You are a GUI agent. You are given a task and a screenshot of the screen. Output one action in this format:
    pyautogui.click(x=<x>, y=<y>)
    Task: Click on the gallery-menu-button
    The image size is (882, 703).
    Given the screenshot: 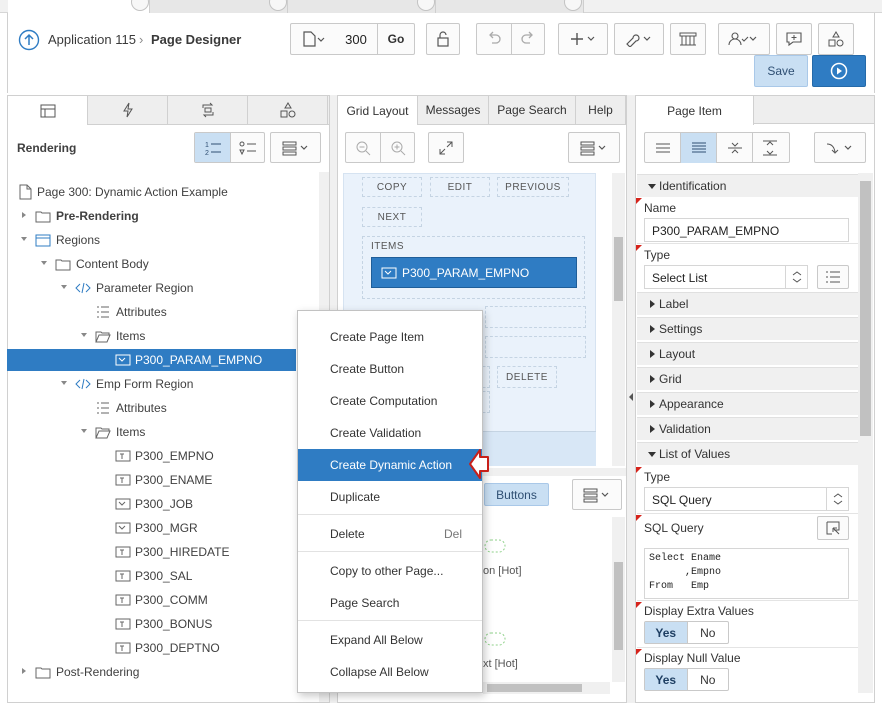 What is the action you would take?
    pyautogui.click(x=597, y=494)
    